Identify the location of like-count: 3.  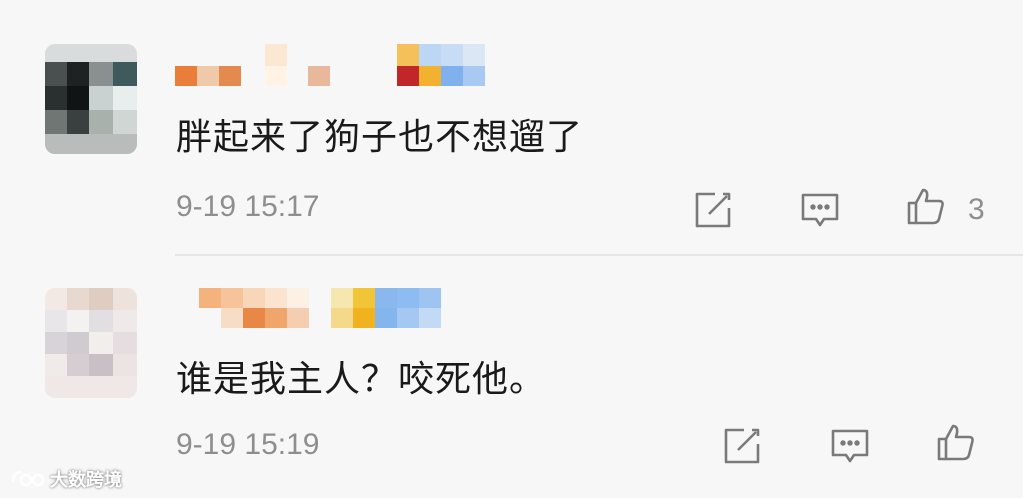
(976, 209).